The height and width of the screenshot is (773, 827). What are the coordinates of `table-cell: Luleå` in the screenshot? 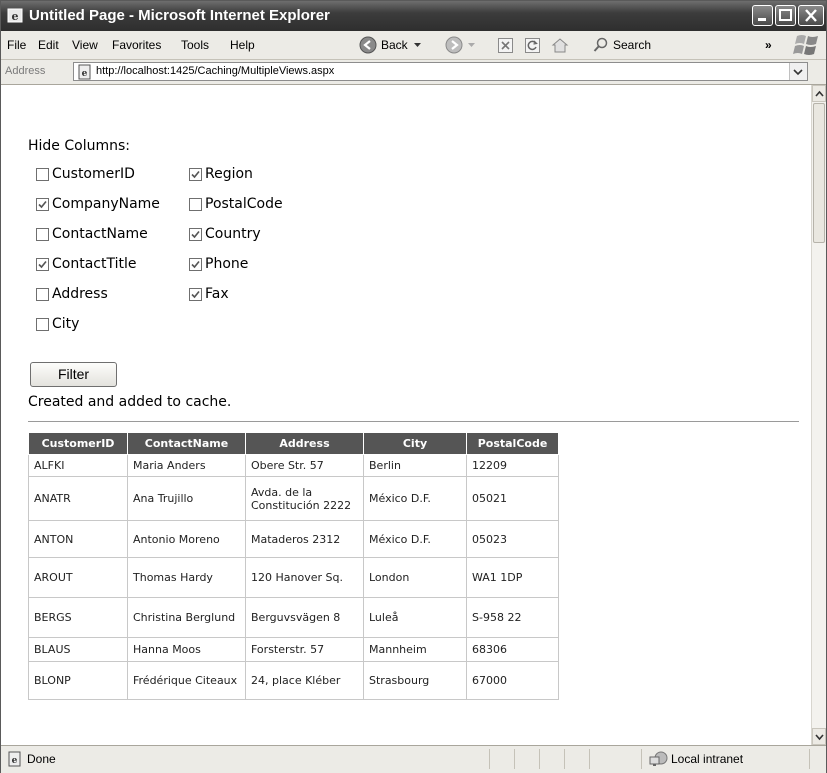 It's located at (415, 617).